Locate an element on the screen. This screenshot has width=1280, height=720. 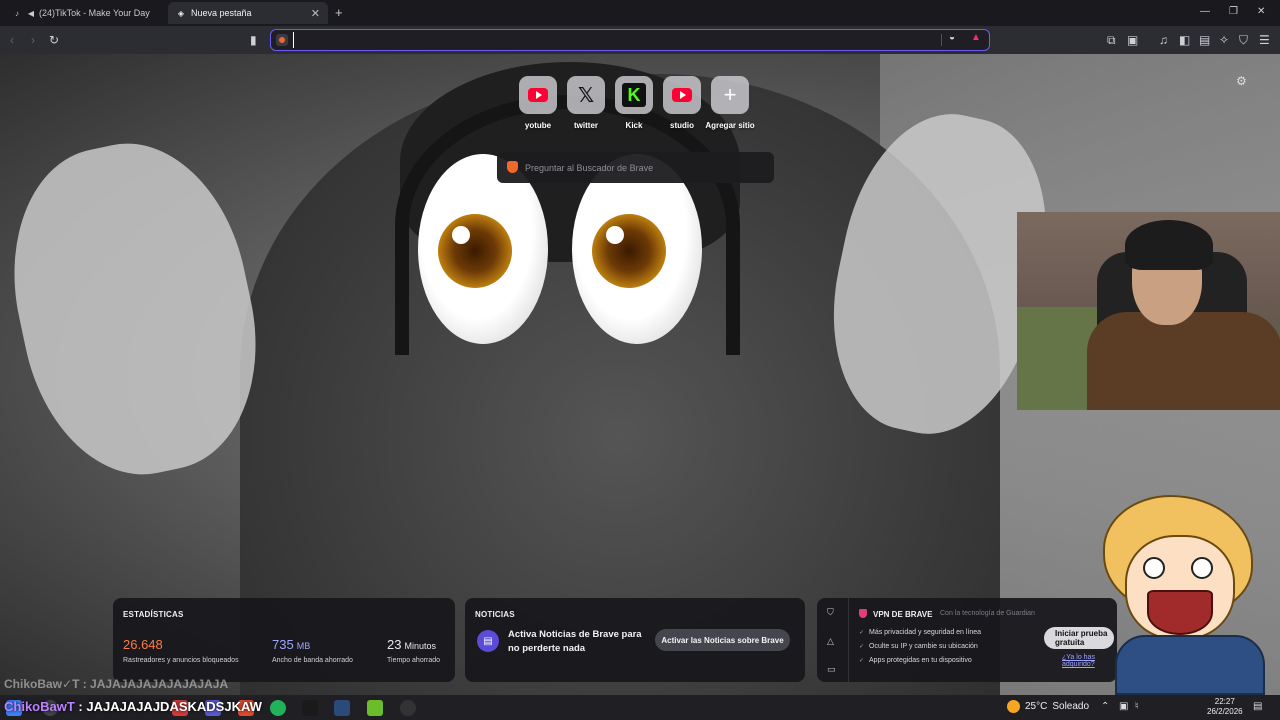
tab-tiktok: ♪ ◀ (24)TikTok - Make Your Day is located at coordinates (84, 13).